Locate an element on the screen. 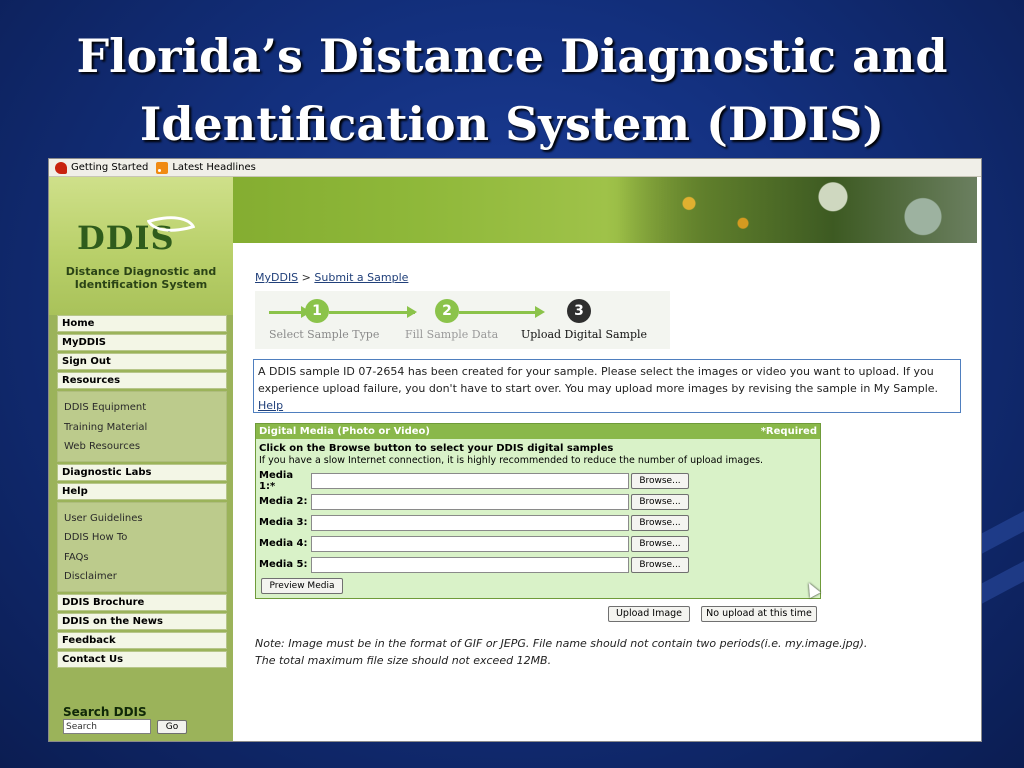 The image size is (1024, 768). media-panel-title: Digital Media (Photo or Video) is located at coordinates (344, 431).